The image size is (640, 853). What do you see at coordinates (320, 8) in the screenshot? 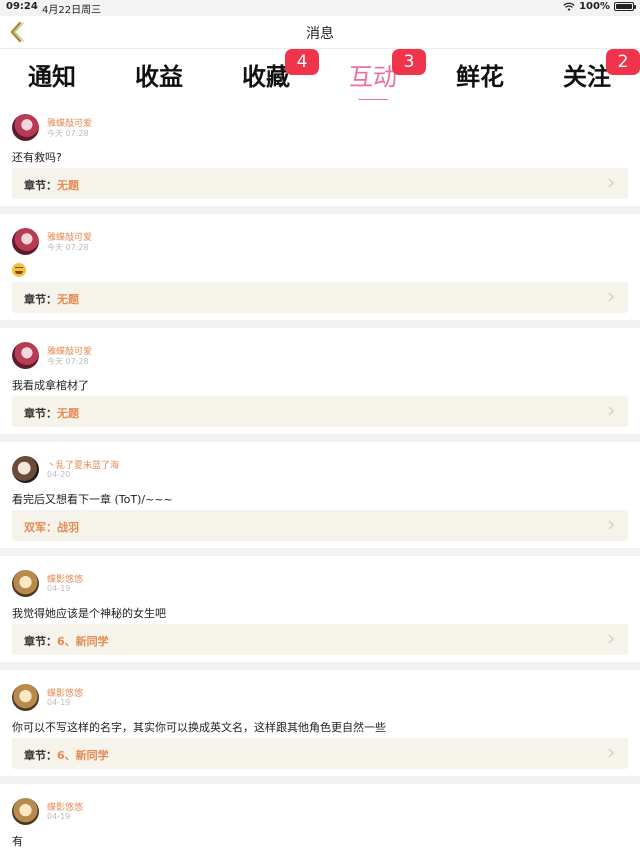
I see `status-bar: 09:24 4月22日周三 100%` at bounding box center [320, 8].